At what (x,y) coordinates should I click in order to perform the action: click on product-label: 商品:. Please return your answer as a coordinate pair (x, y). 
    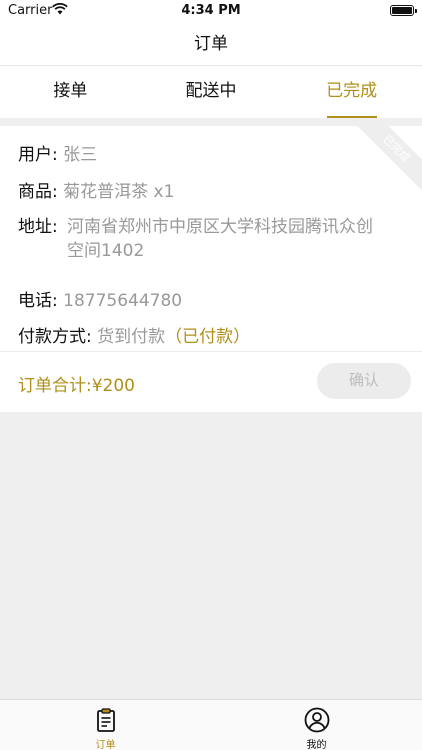
    Looking at the image, I should click on (38, 192).